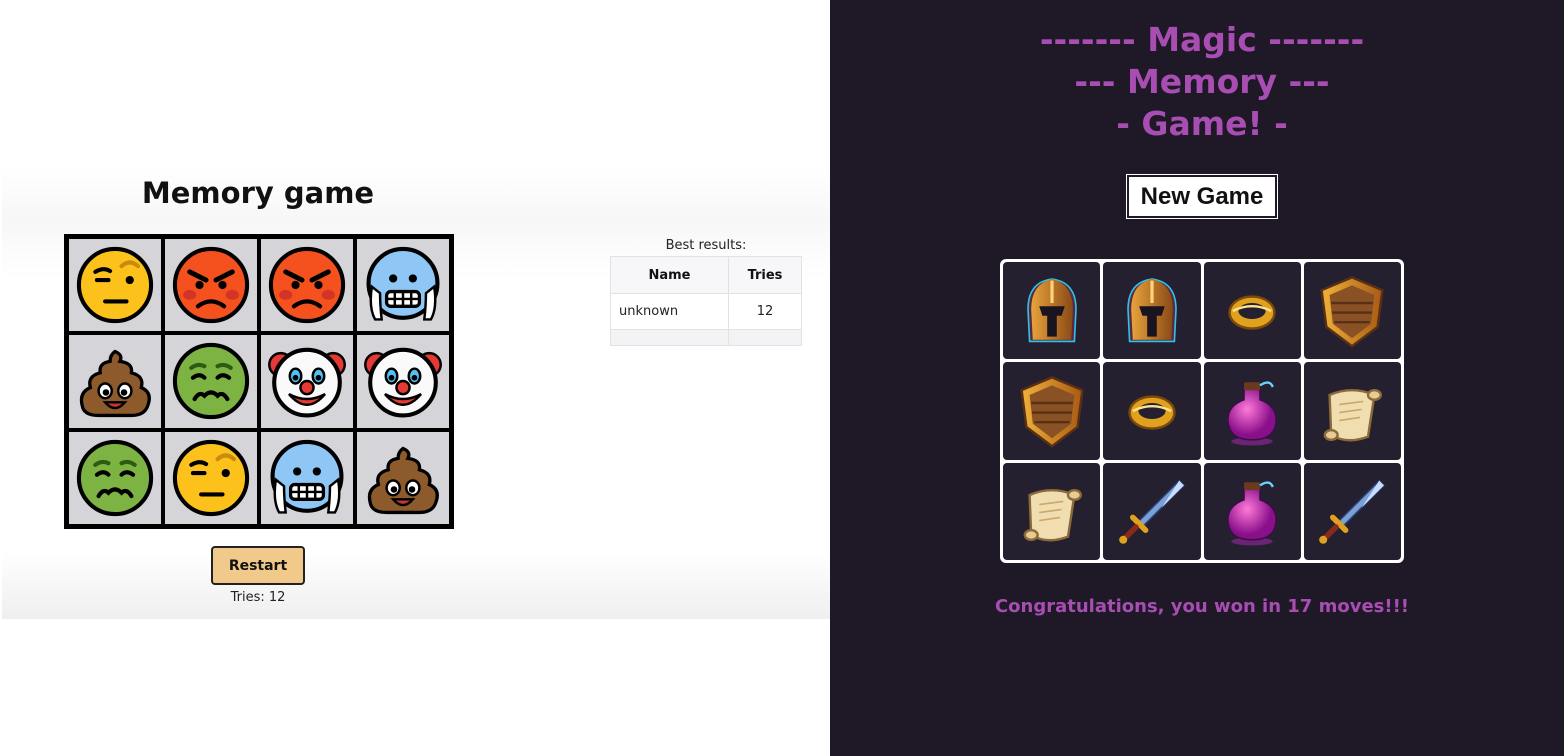 This screenshot has height=756, width=1564. I want to click on table-header-row: Name Tries, so click(706, 275).